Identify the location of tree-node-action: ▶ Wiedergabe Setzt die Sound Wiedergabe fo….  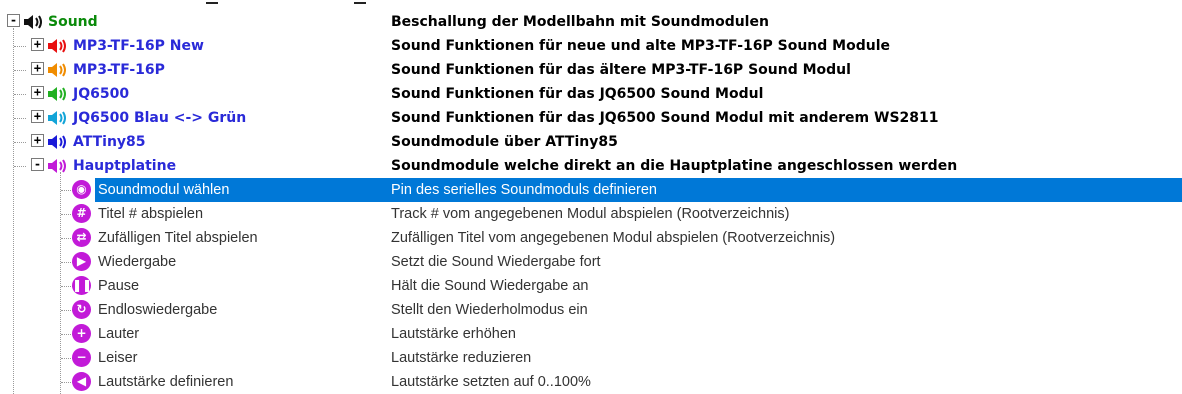
(591, 262).